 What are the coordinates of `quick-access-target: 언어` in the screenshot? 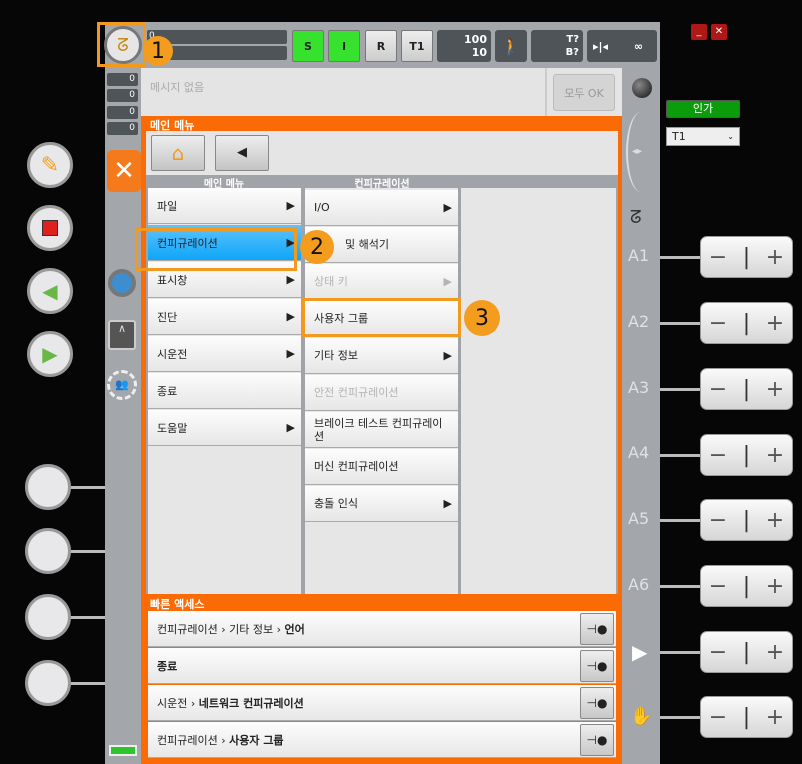 It's located at (294, 629).